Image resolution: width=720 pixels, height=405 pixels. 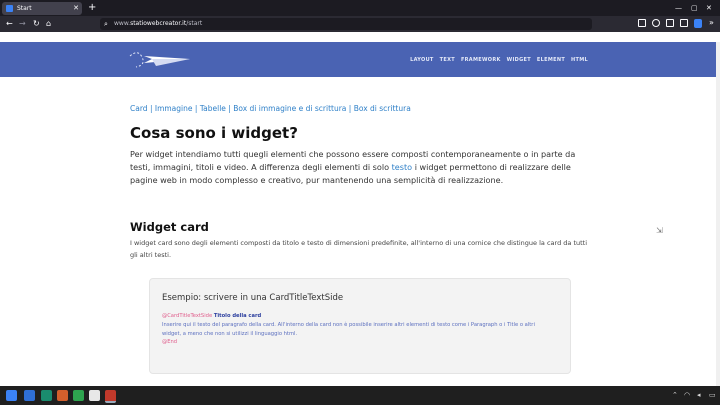 I want to click on favicon-icon, so click(x=9, y=8).